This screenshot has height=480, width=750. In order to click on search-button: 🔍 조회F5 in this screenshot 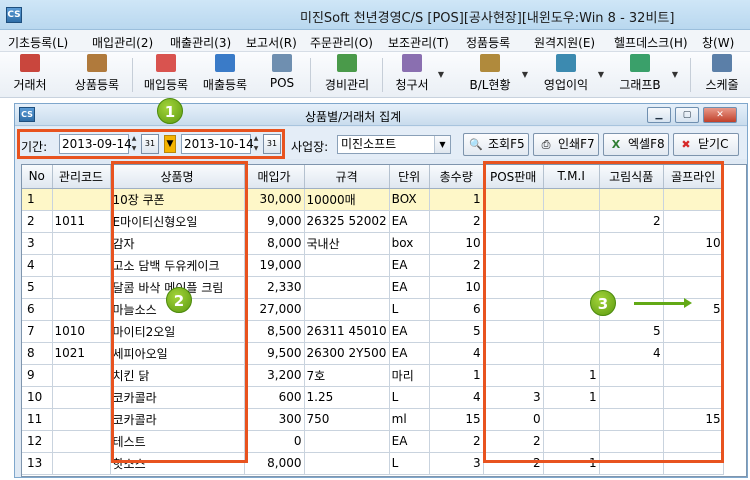, I will do `click(496, 144)`.